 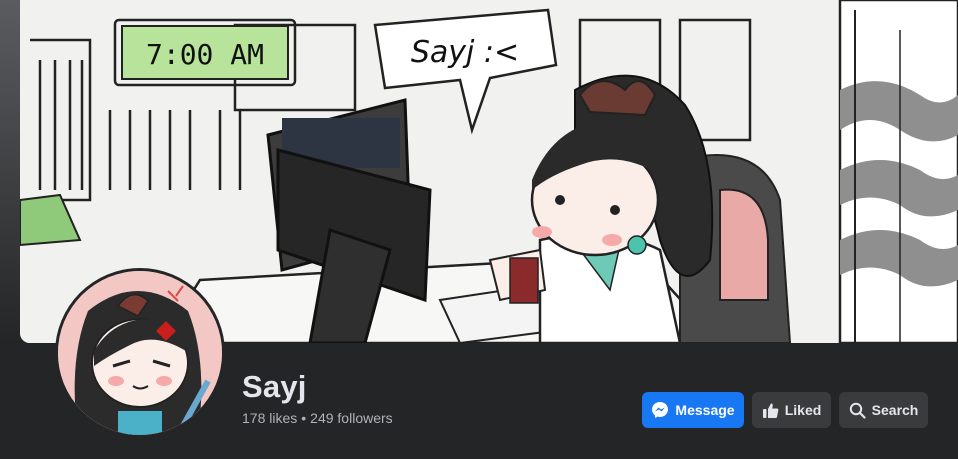 What do you see at coordinates (274, 386) in the screenshot?
I see `page-title: Sayj` at bounding box center [274, 386].